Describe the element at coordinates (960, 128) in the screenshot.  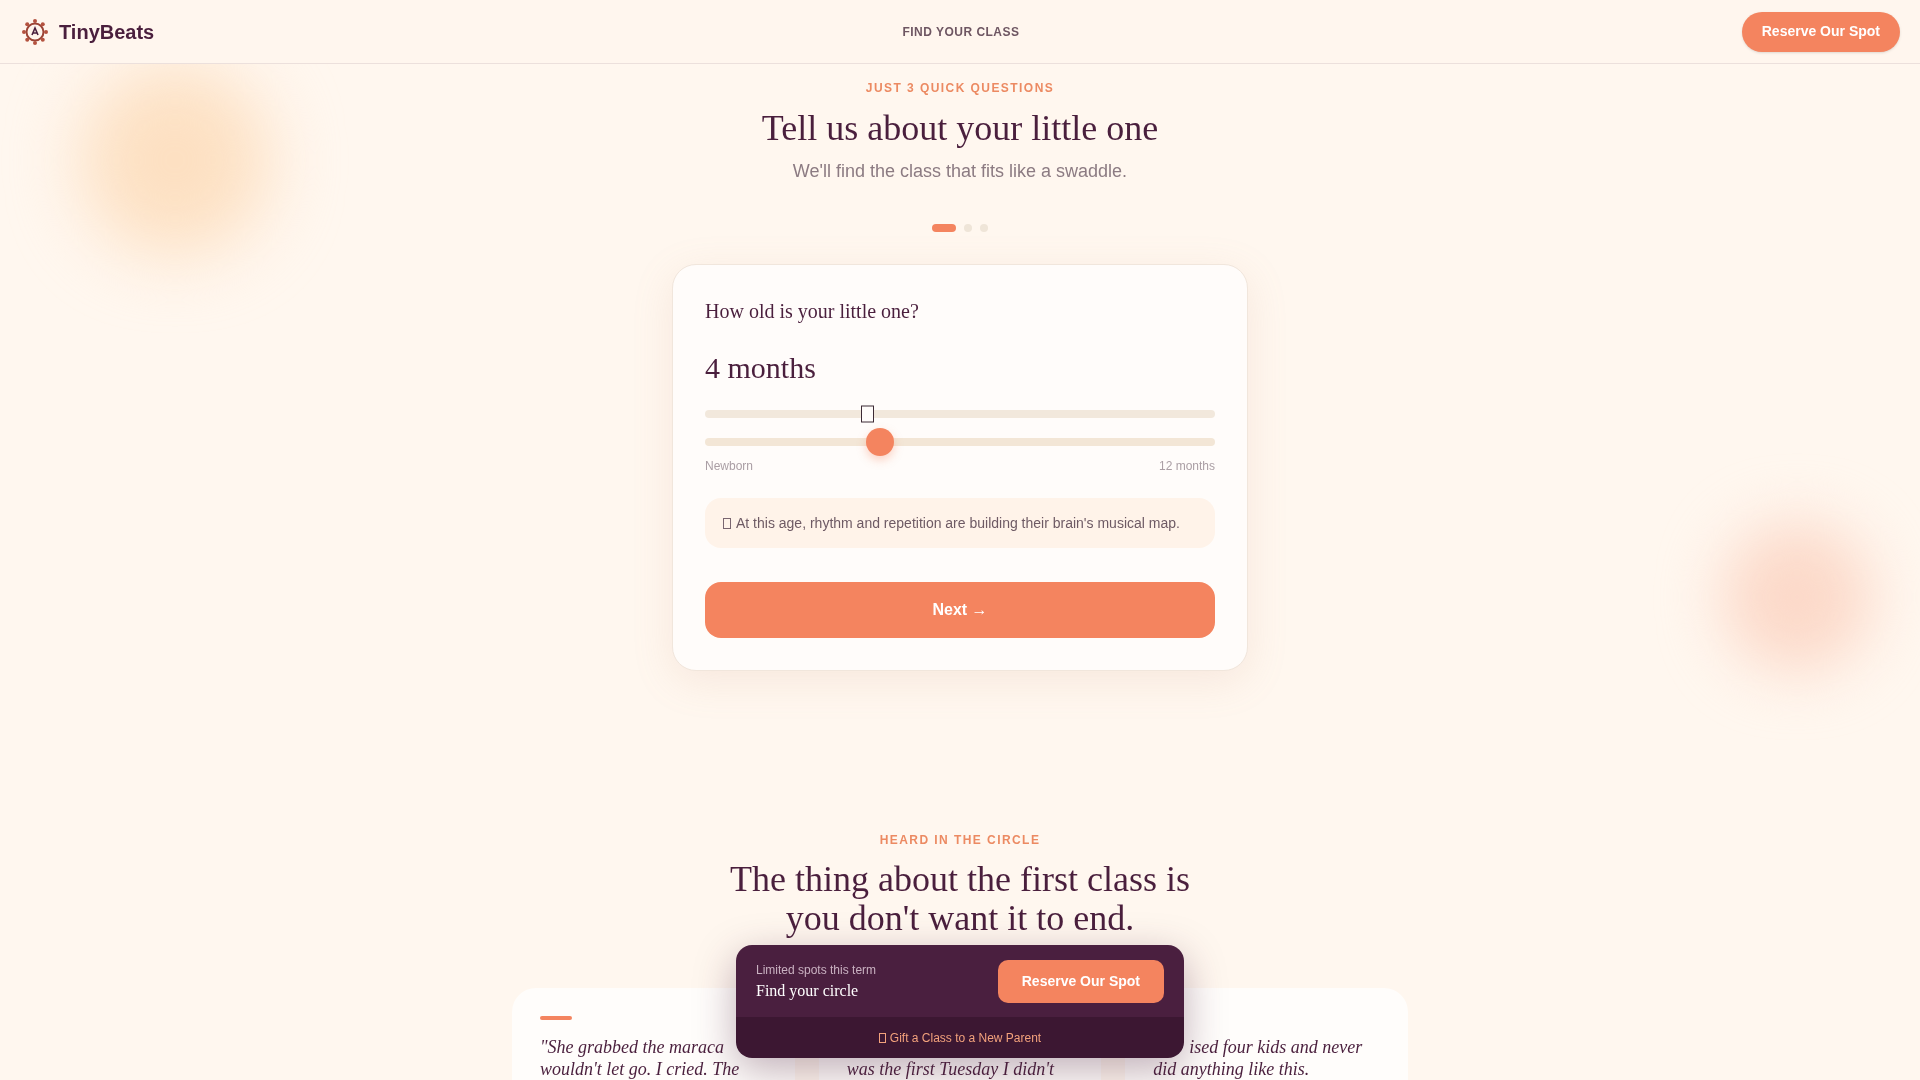
I see `section-title: Tell us about your little one` at that location.